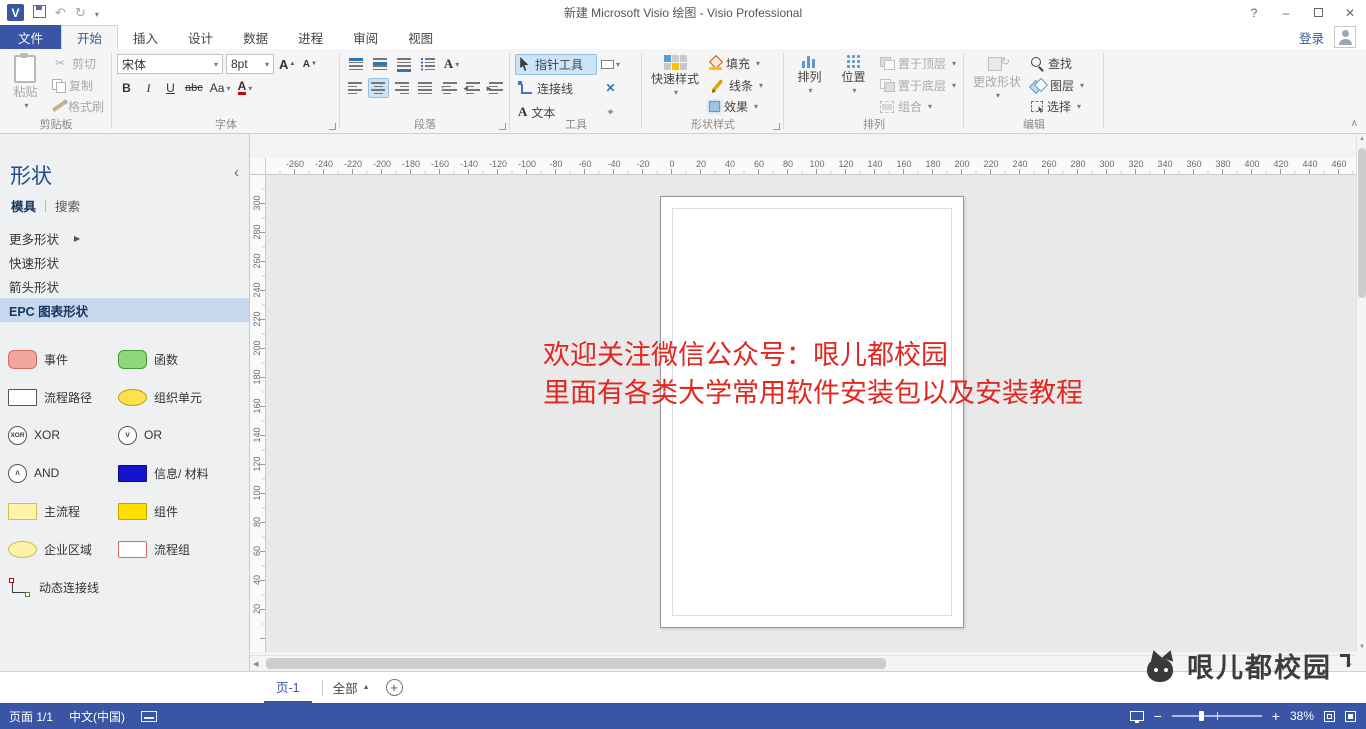  What do you see at coordinates (675, 84) in the screenshot?
I see `quick-styles-button: 快速样式 ▾` at bounding box center [675, 84].